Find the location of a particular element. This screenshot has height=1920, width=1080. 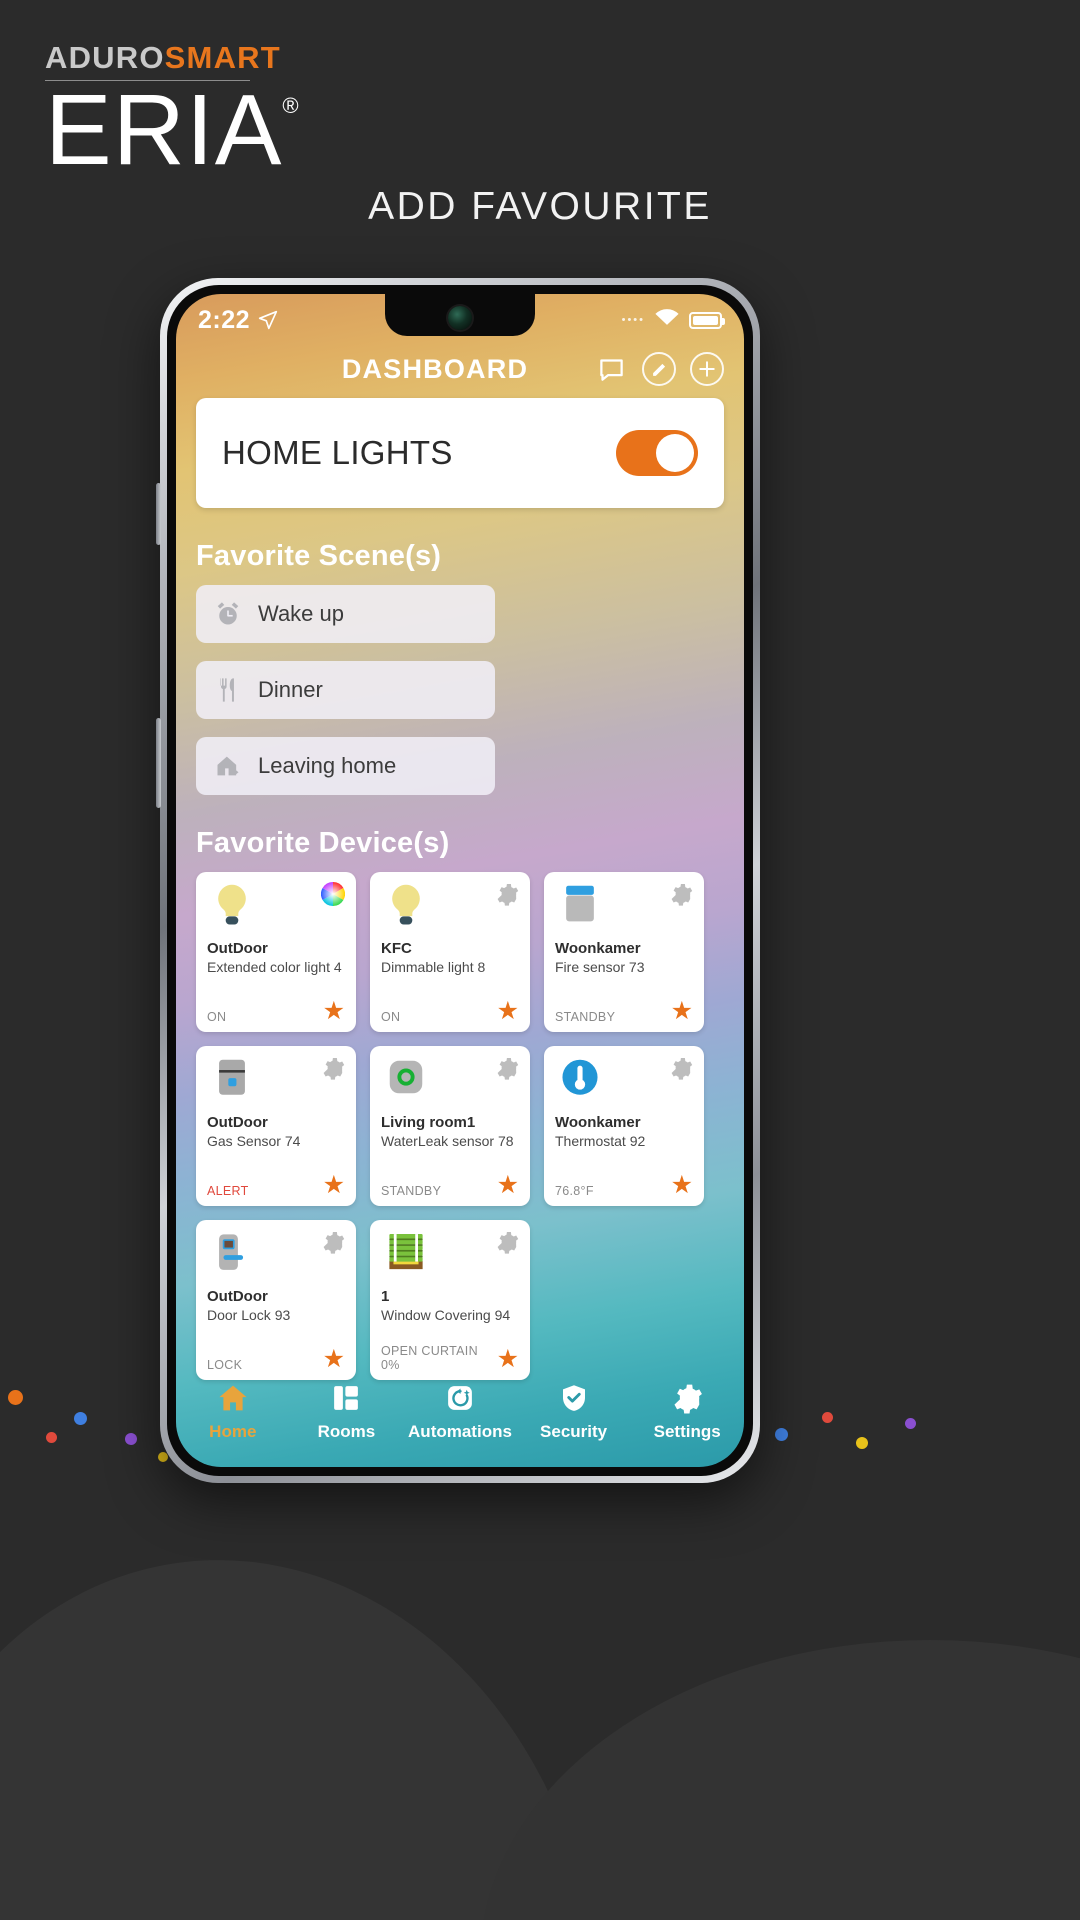

nav-label: Security is located at coordinates (574, 1431).